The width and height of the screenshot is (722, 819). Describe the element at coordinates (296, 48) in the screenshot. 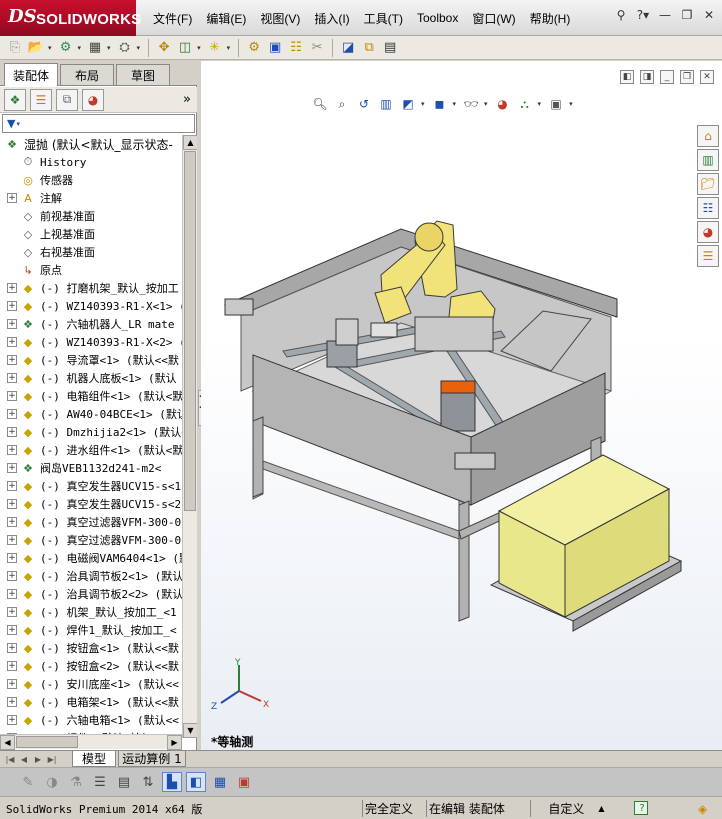

I see `bill-of-materials-icon: ☷` at that location.